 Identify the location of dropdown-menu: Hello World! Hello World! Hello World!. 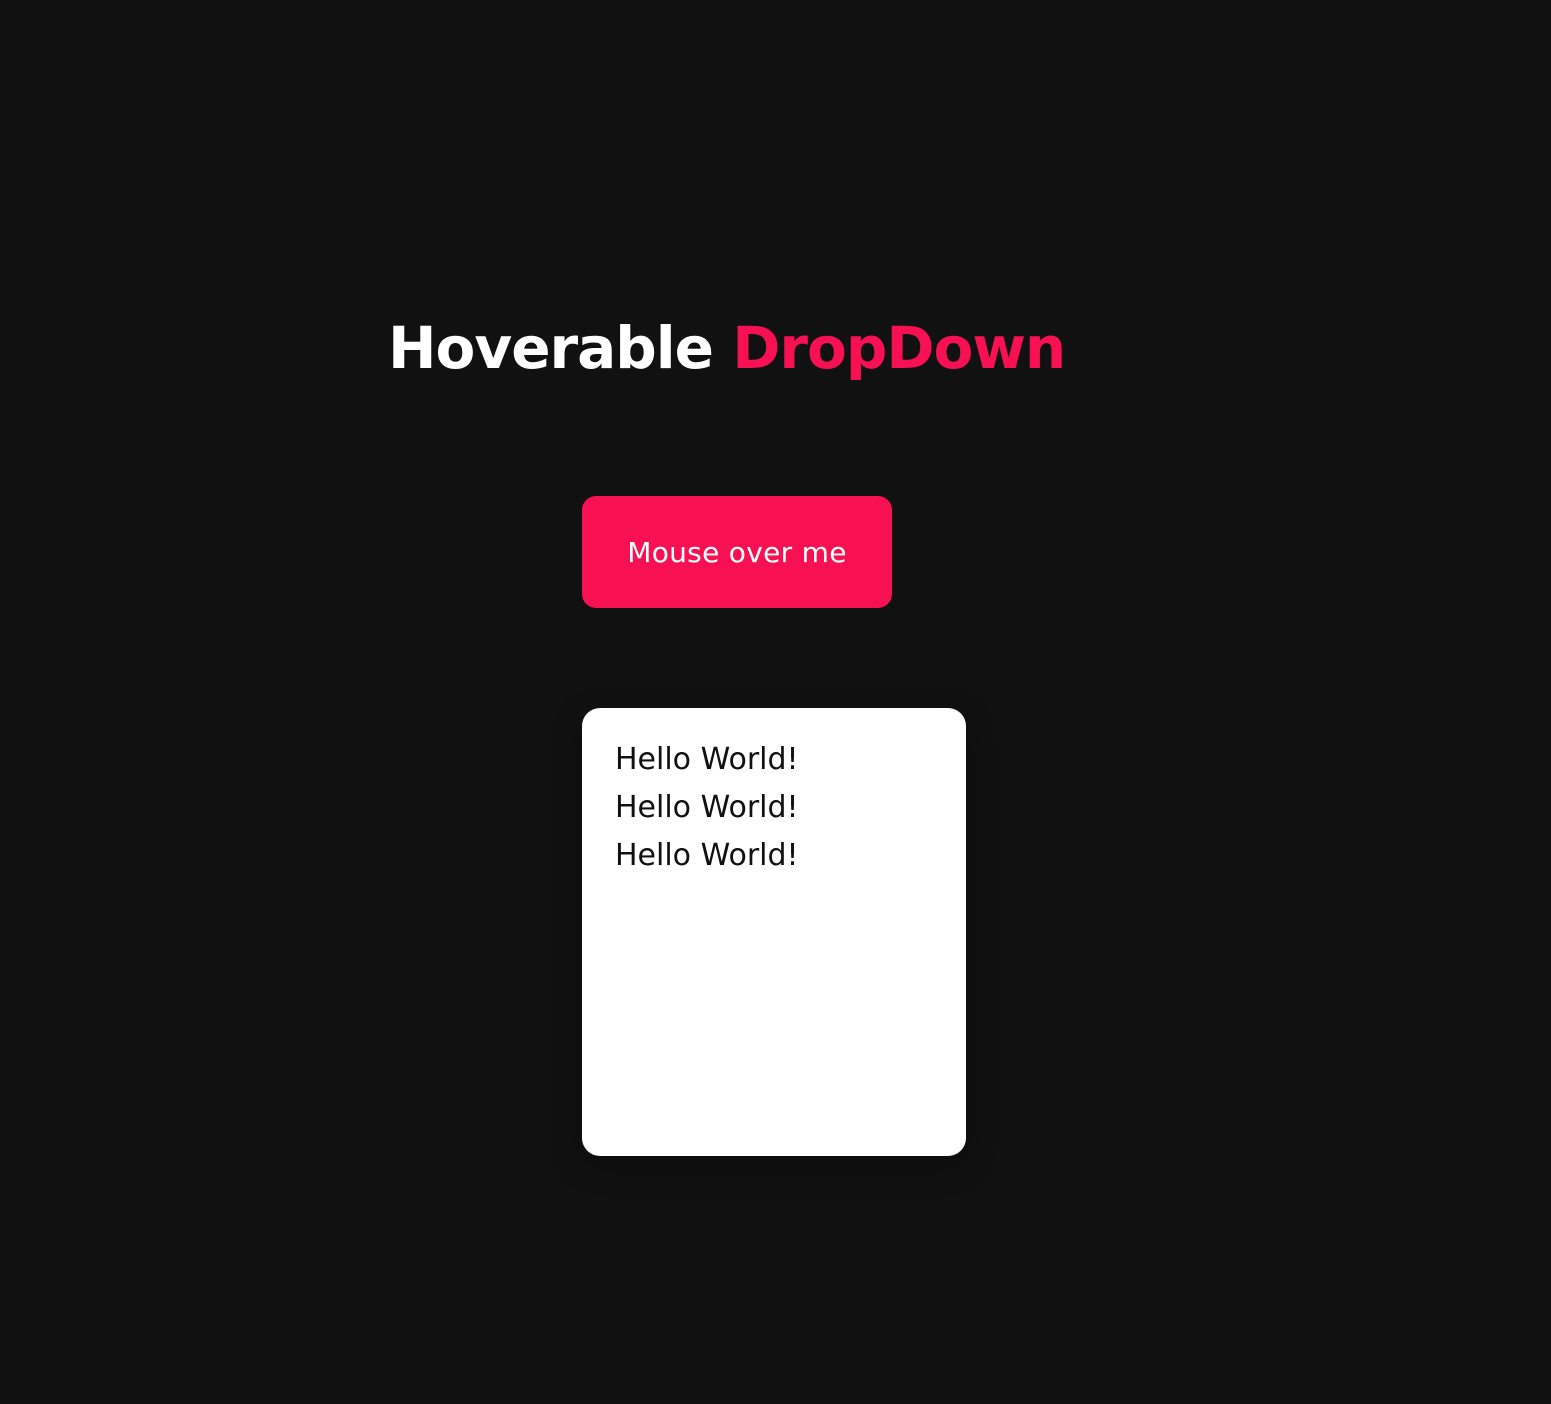
(774, 932).